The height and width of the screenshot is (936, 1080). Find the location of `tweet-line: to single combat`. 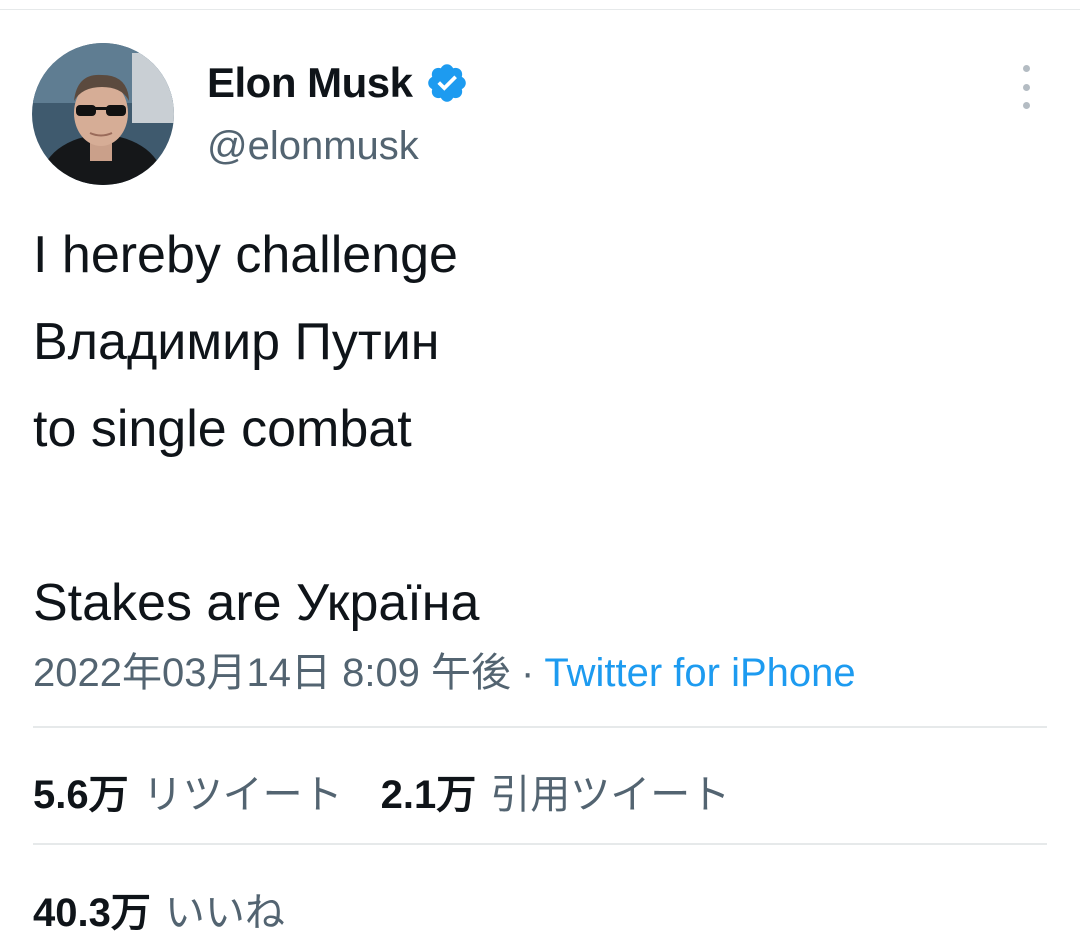

tweet-line: to single combat is located at coordinates (222, 429).